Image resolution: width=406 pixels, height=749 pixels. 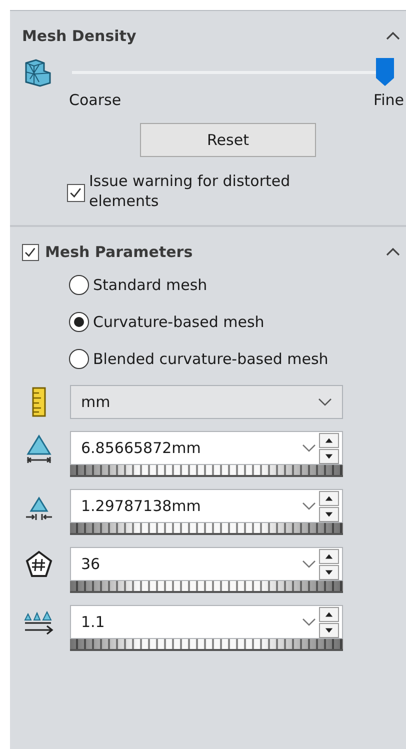 I want to click on value-field: 1.1, so click(x=206, y=622).